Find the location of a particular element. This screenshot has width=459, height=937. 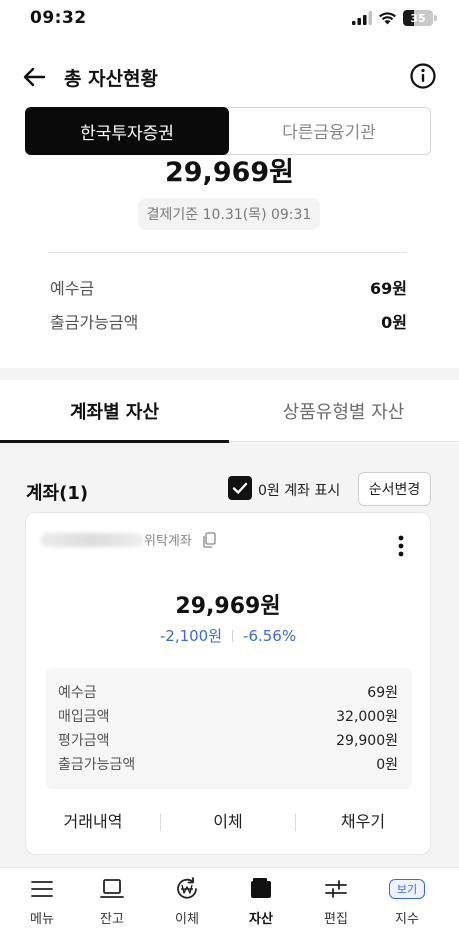

settlement-time-badge: 결제기준 10.31(목) 09:31 is located at coordinates (229, 214).